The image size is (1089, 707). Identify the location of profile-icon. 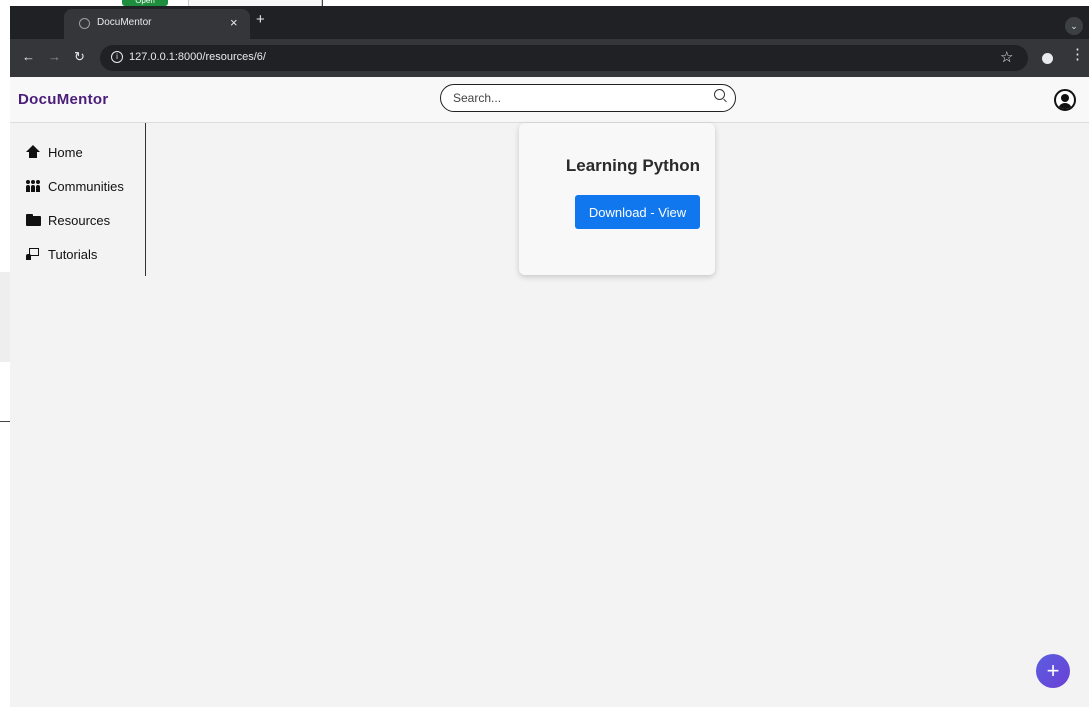
(1047, 58).